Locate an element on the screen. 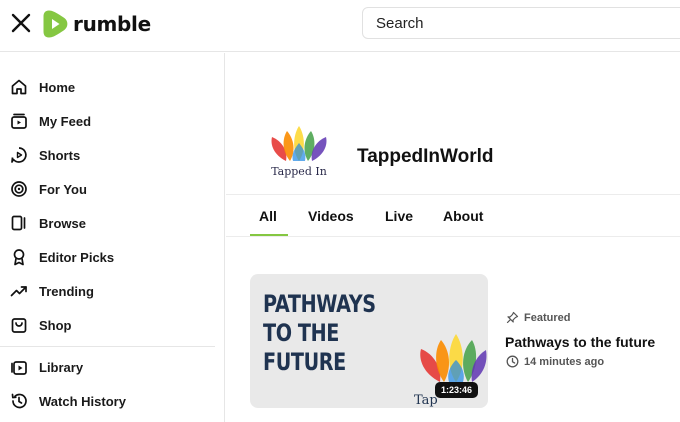 Image resolution: width=680 pixels, height=422 pixels. sidebar-divider is located at coordinates (107, 346).